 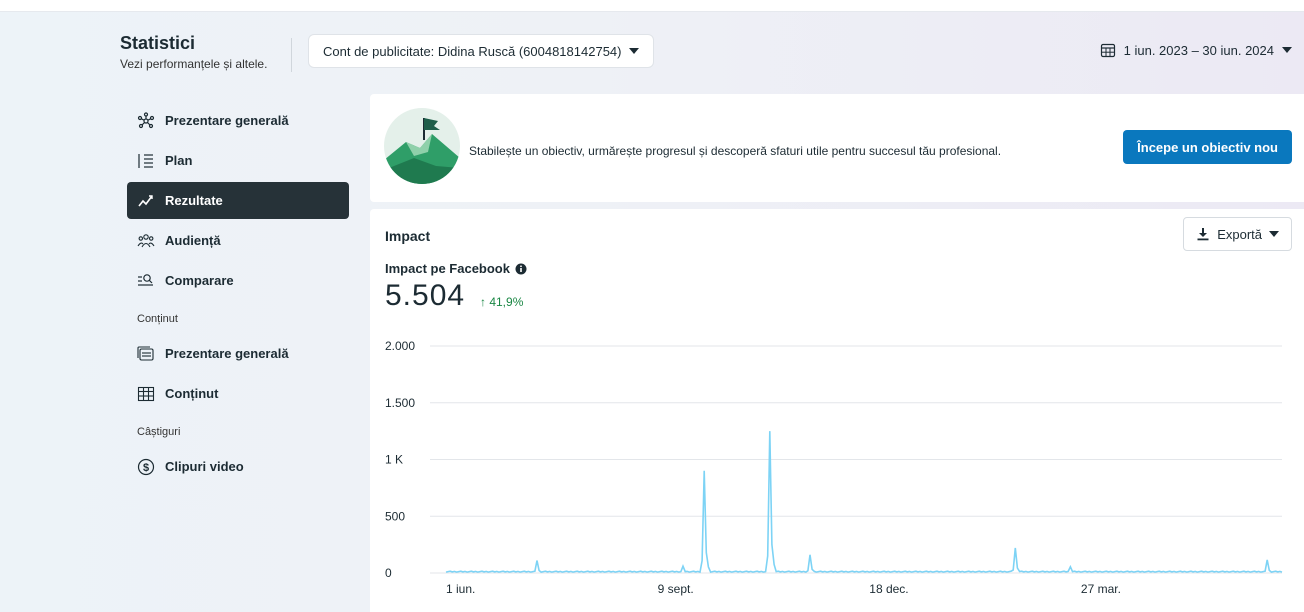 I want to click on dollar-icon: $, so click(x=146, y=467).